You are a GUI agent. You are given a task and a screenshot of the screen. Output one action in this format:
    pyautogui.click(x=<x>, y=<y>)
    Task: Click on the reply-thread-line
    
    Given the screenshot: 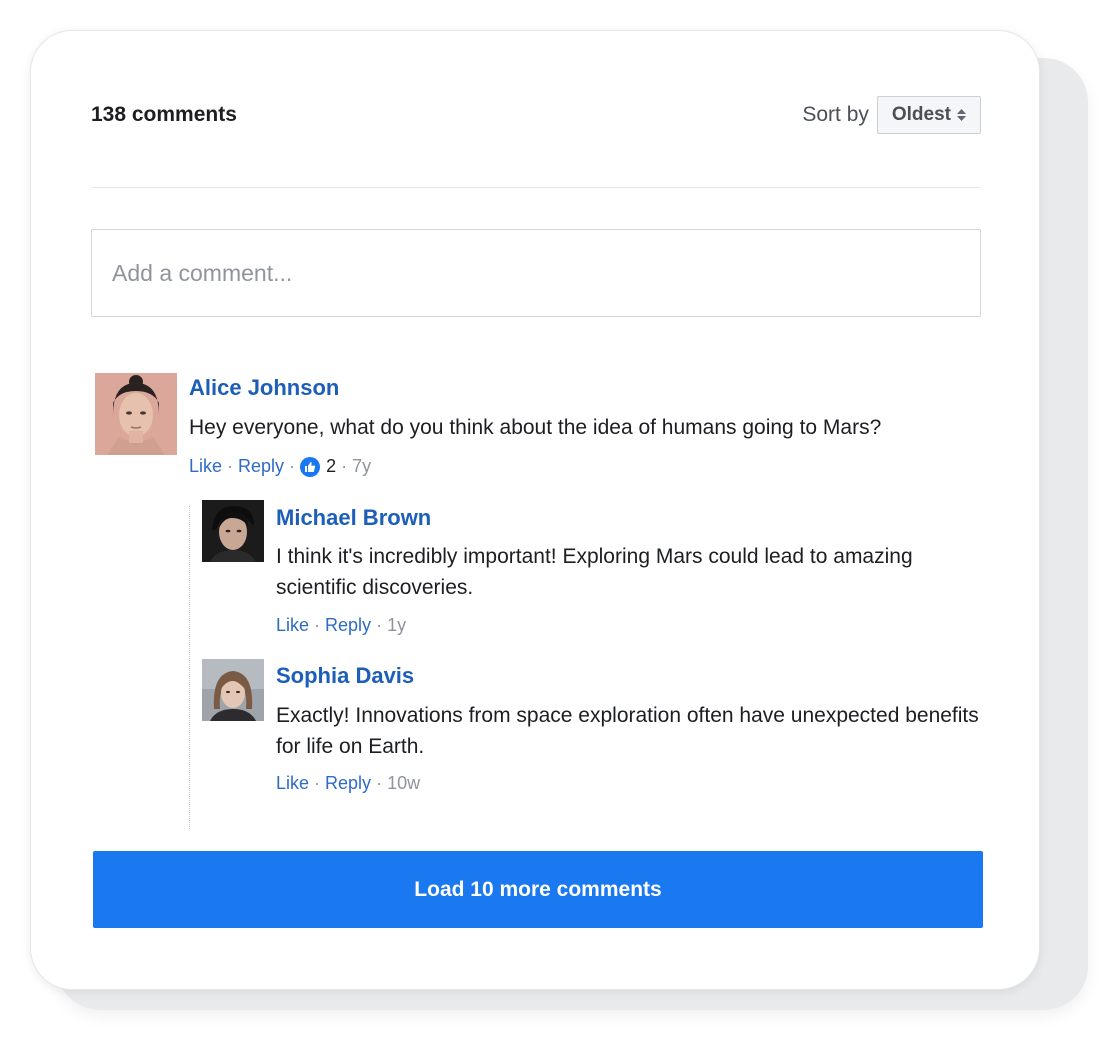 What is the action you would take?
    pyautogui.click(x=189, y=667)
    